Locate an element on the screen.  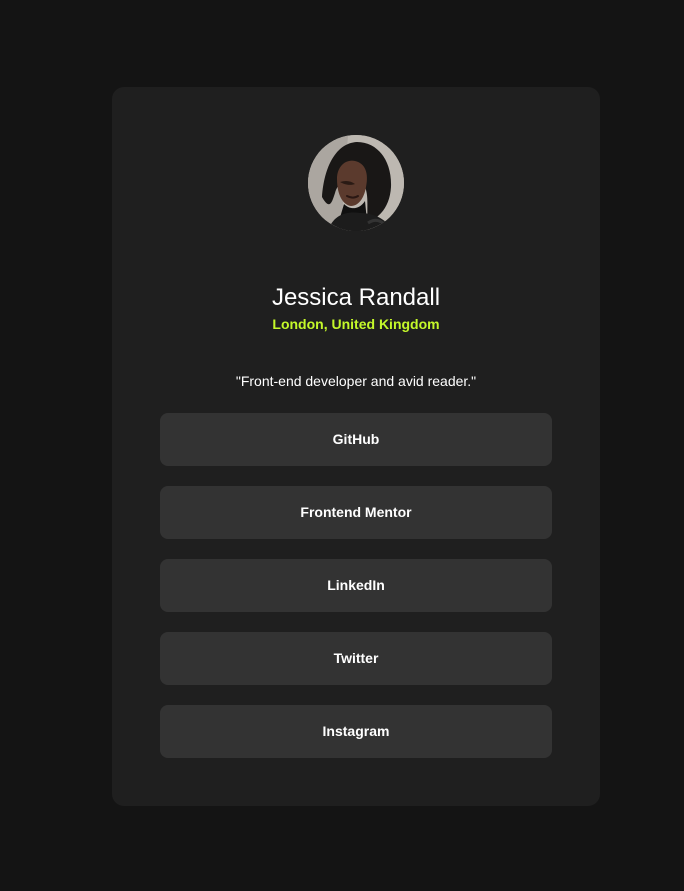
linkedin-link-button: LinkedIn is located at coordinates (356, 585).